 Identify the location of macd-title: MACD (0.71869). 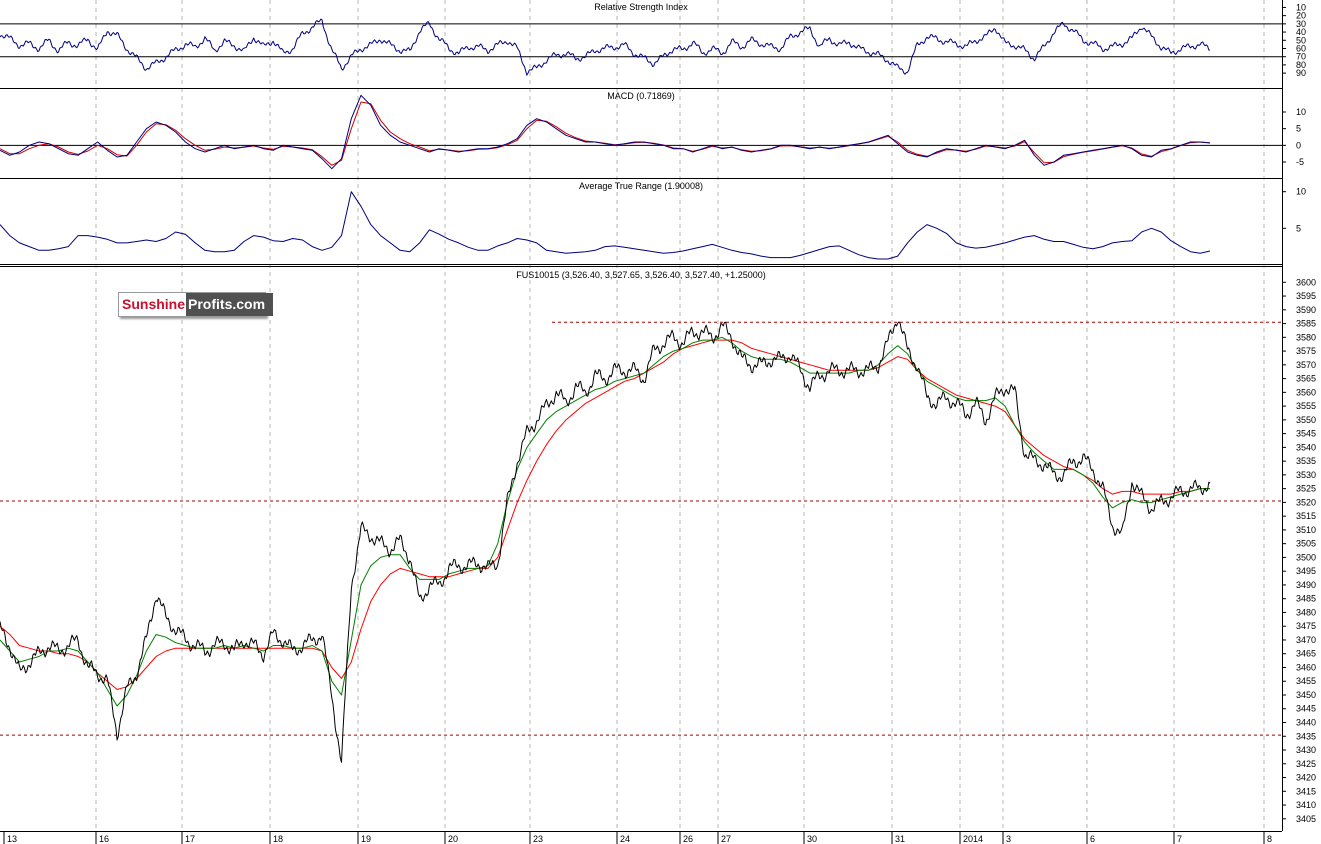
(641, 96).